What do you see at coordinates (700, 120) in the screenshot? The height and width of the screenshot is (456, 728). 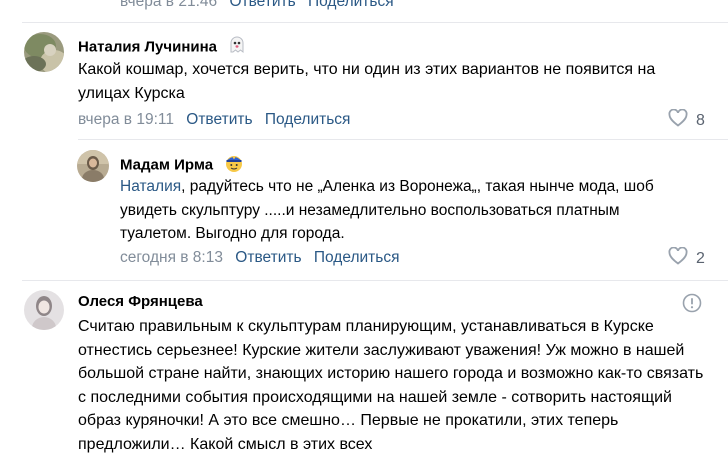 I see `like-count: 8` at bounding box center [700, 120].